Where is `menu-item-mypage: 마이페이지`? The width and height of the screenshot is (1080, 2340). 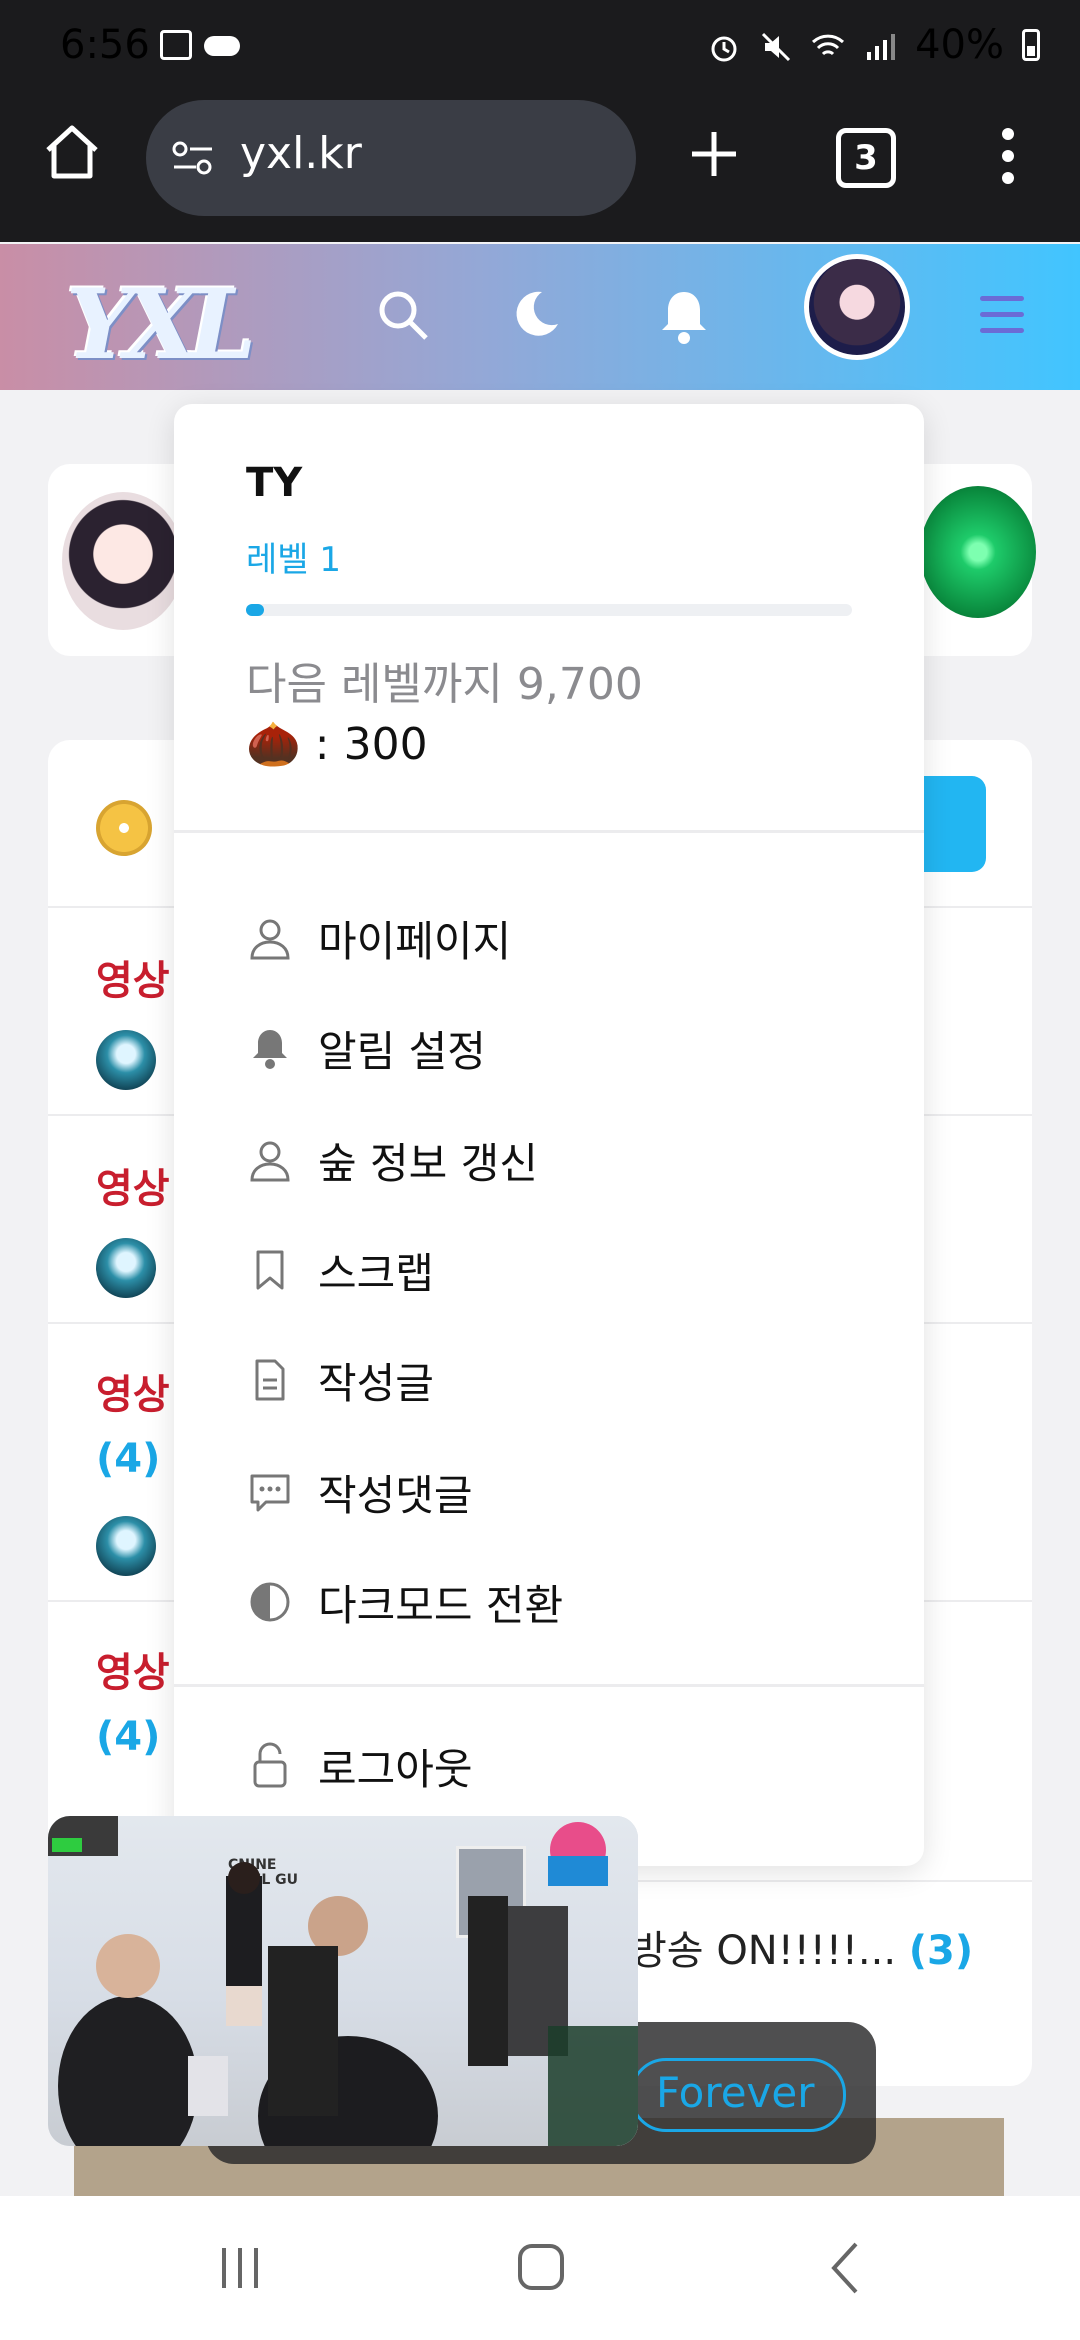 menu-item-mypage: 마이페이지 is located at coordinates (378, 938).